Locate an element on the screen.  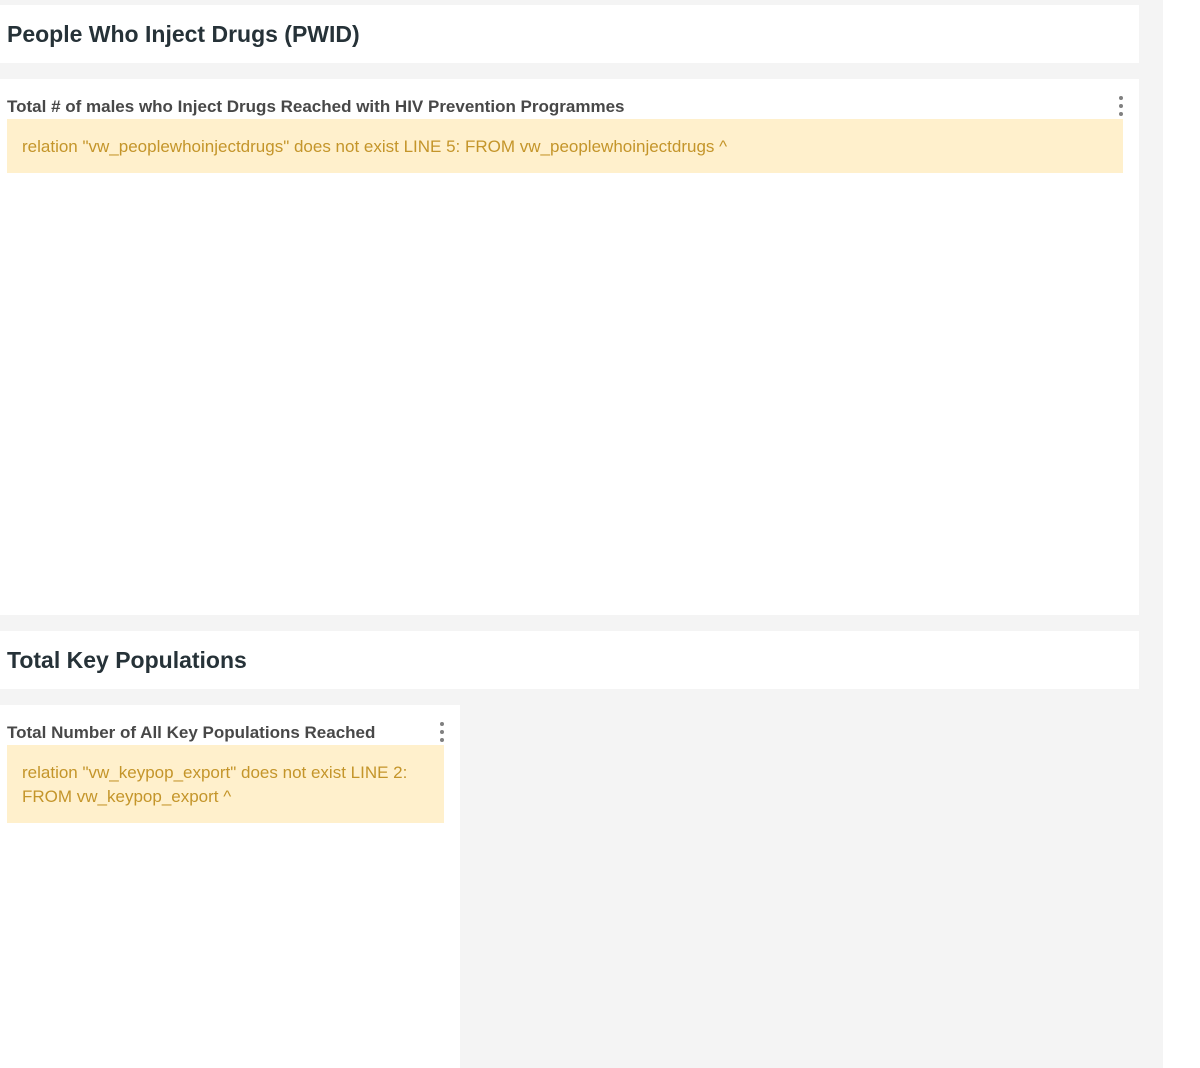
section-header-total-key-populations: Total Key Populations is located at coordinates (569, 660).